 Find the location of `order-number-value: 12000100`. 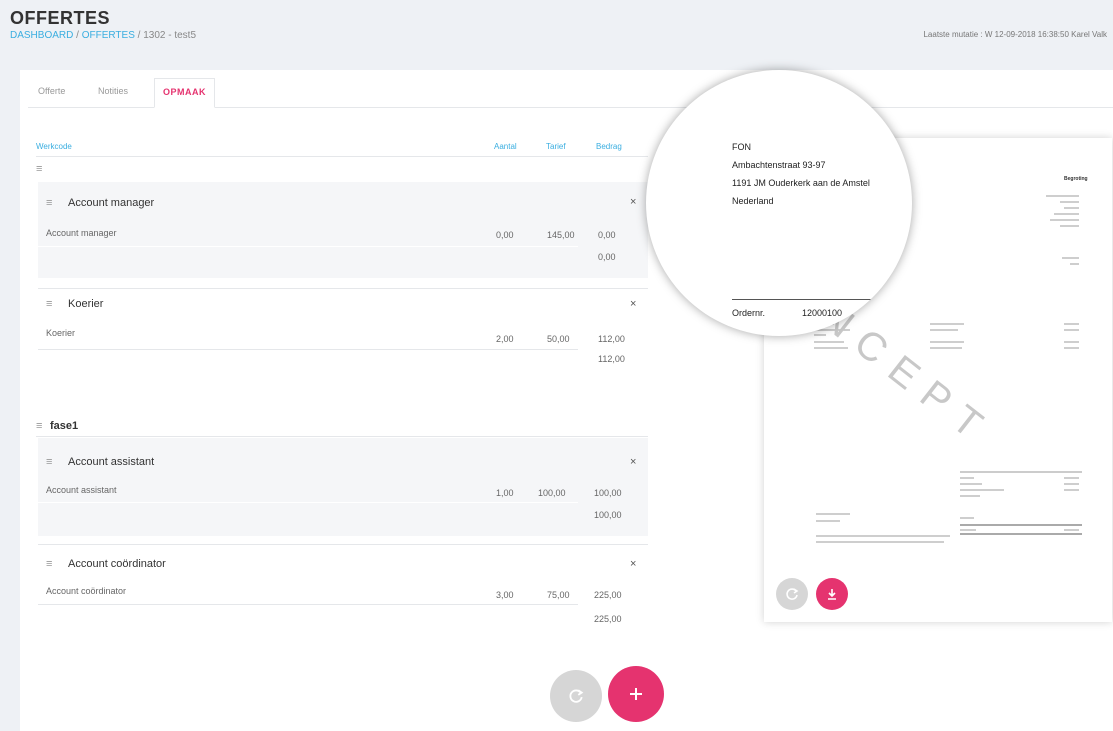

order-number-value: 12000100 is located at coordinates (822, 313).